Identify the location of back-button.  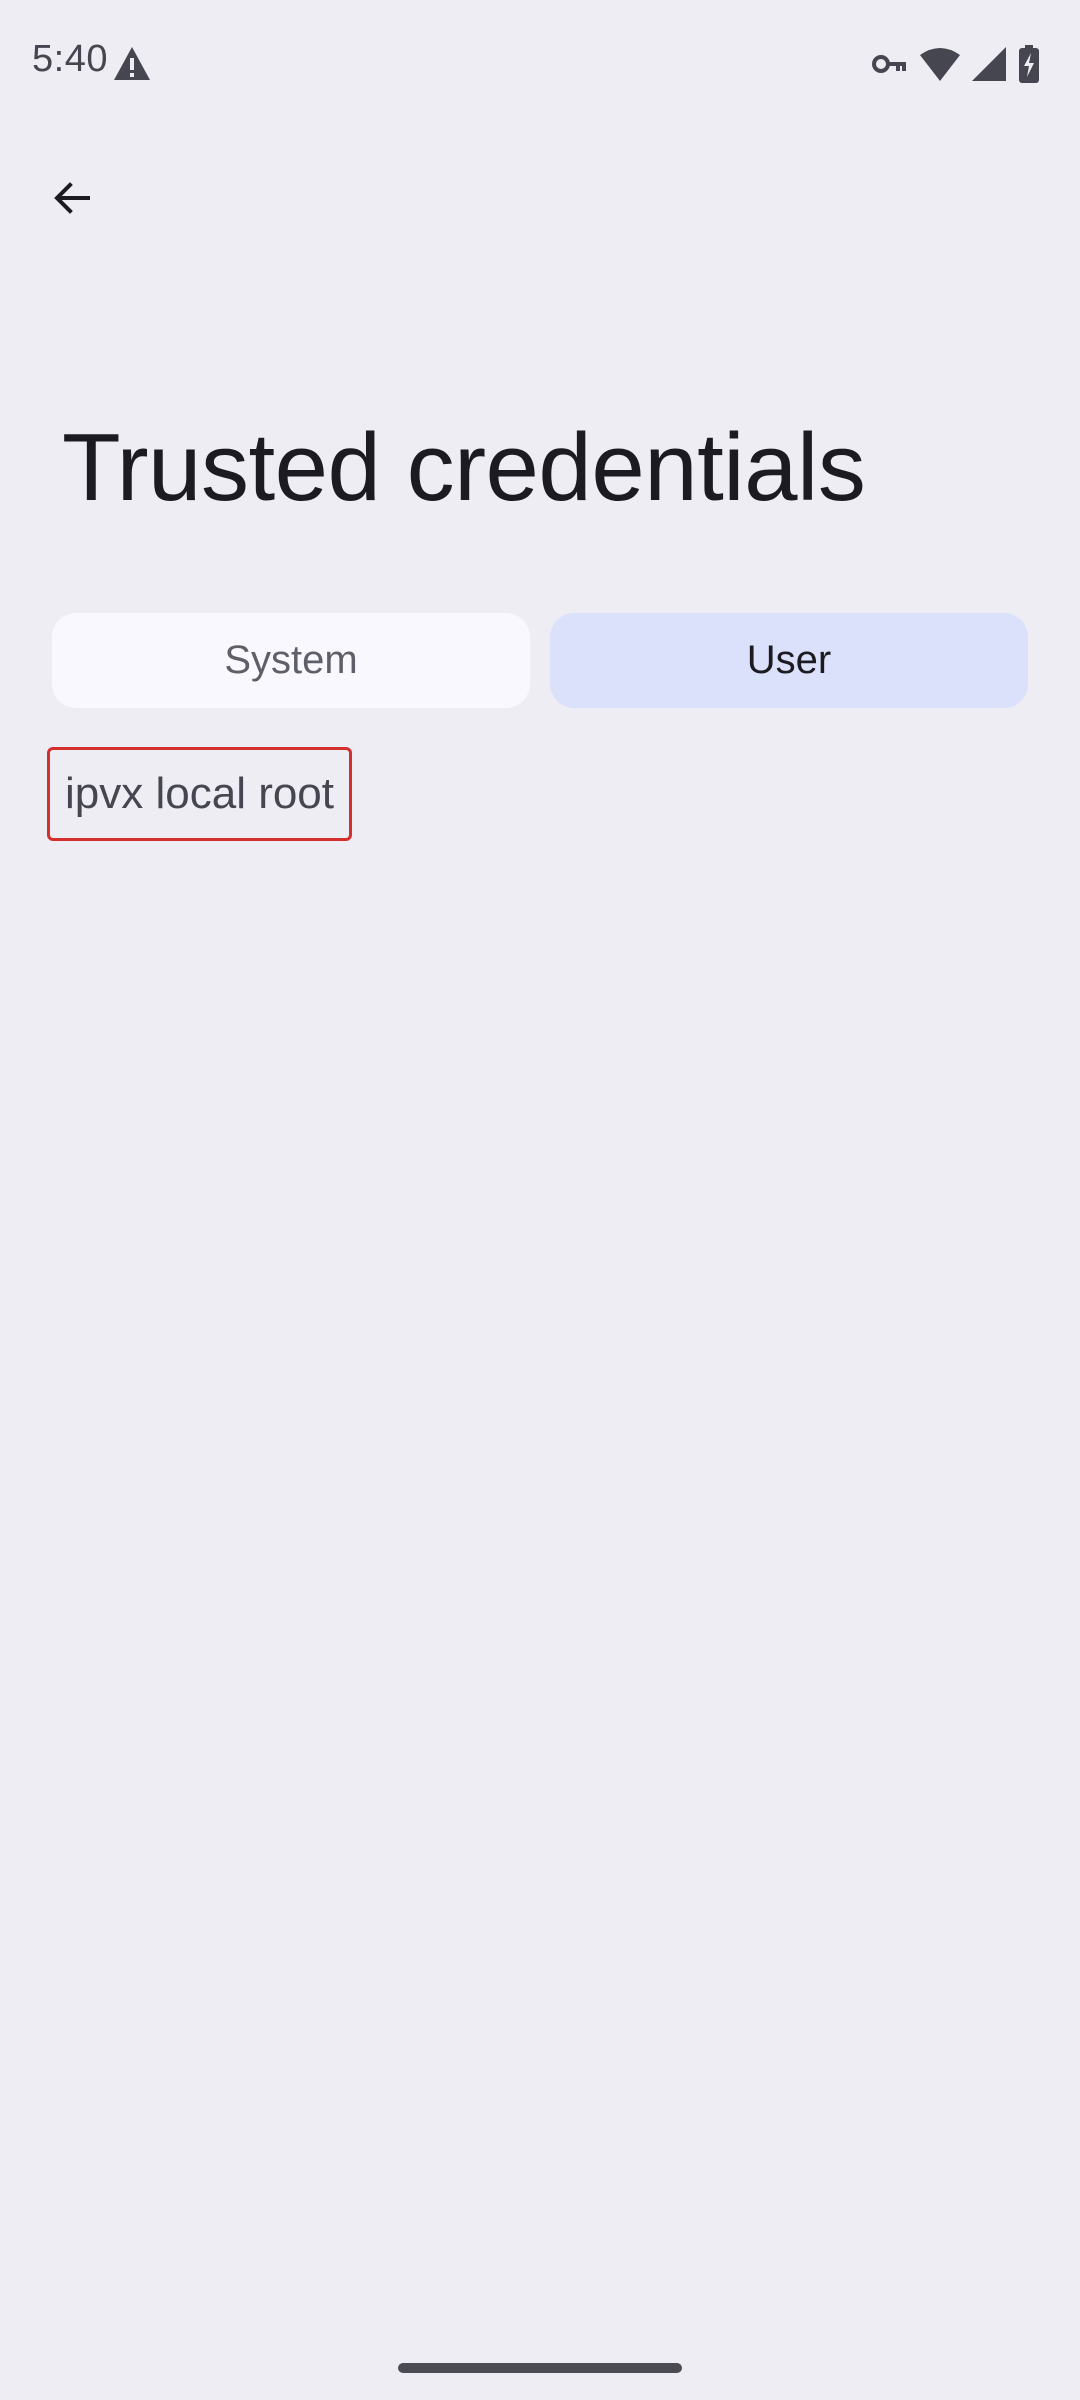
(72, 200).